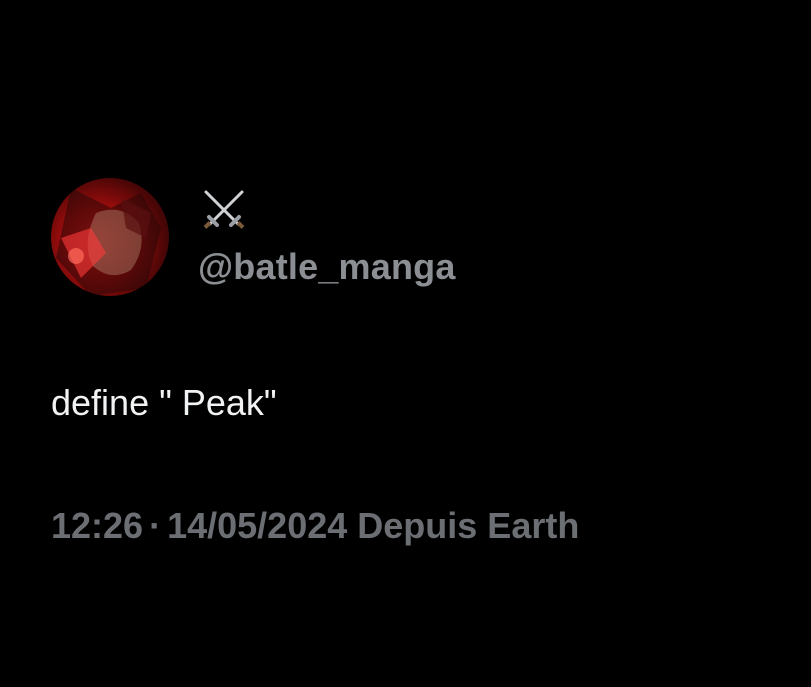 The width and height of the screenshot is (811, 687). I want to click on tweet-date: 14/05/2024, so click(257, 525).